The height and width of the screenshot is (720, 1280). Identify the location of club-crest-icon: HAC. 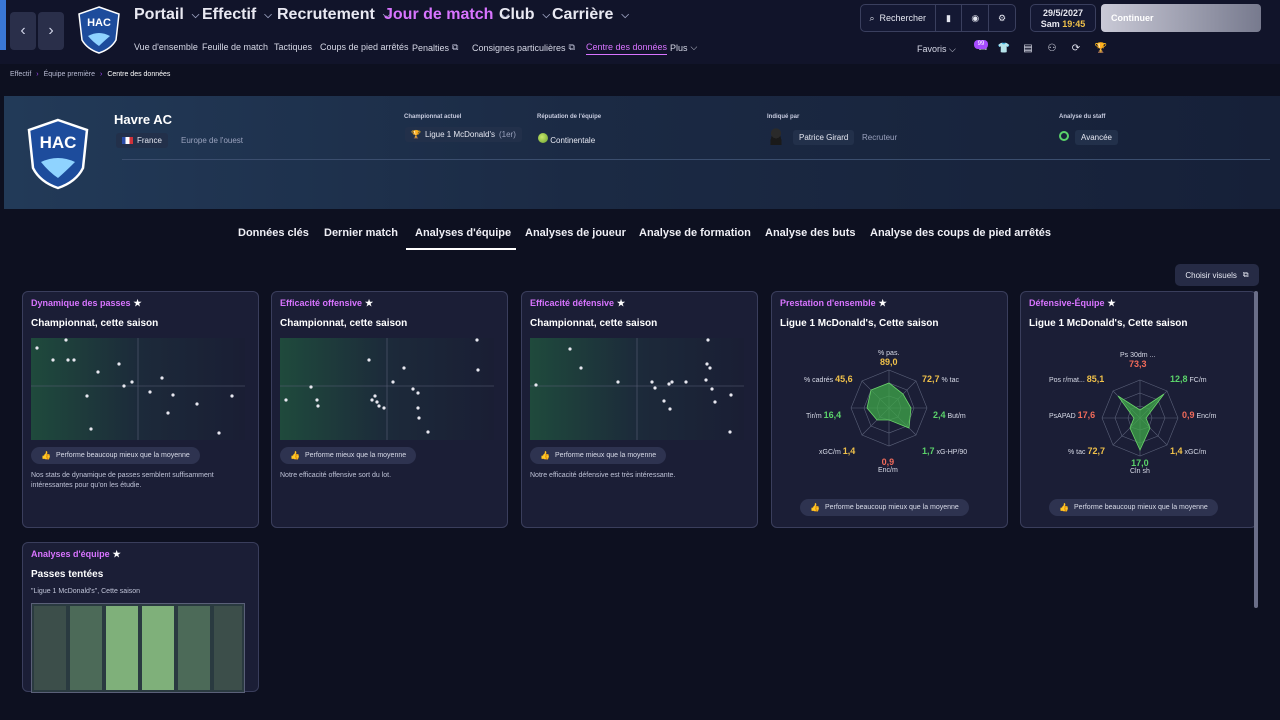
(99, 30).